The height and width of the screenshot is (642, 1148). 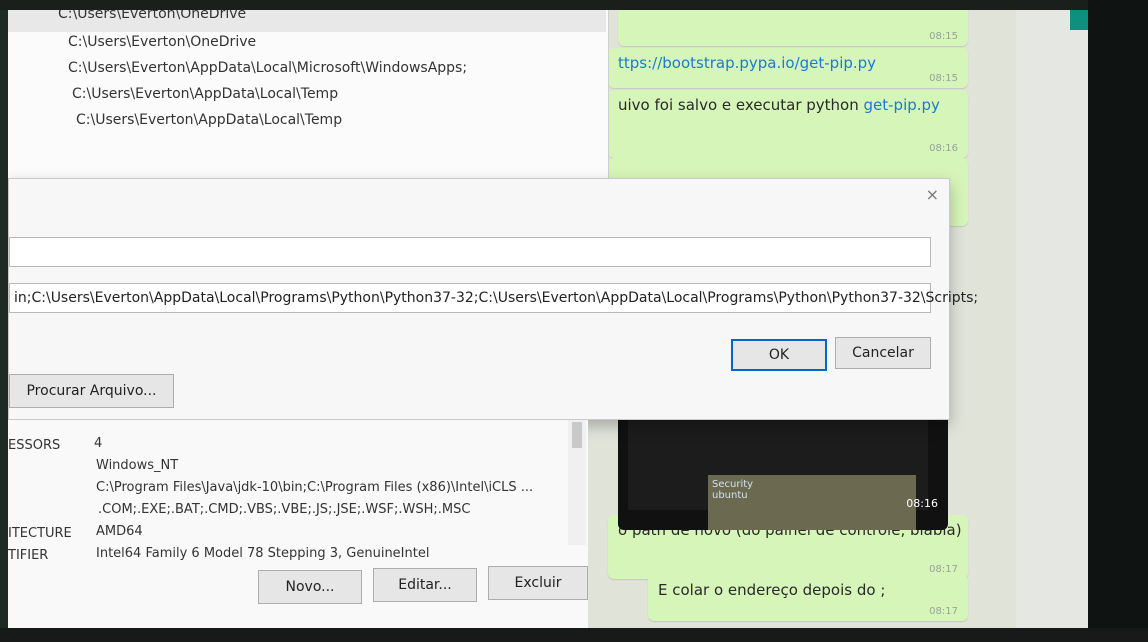 What do you see at coordinates (1052, 319) in the screenshot?
I see `chat-right-edge` at bounding box center [1052, 319].